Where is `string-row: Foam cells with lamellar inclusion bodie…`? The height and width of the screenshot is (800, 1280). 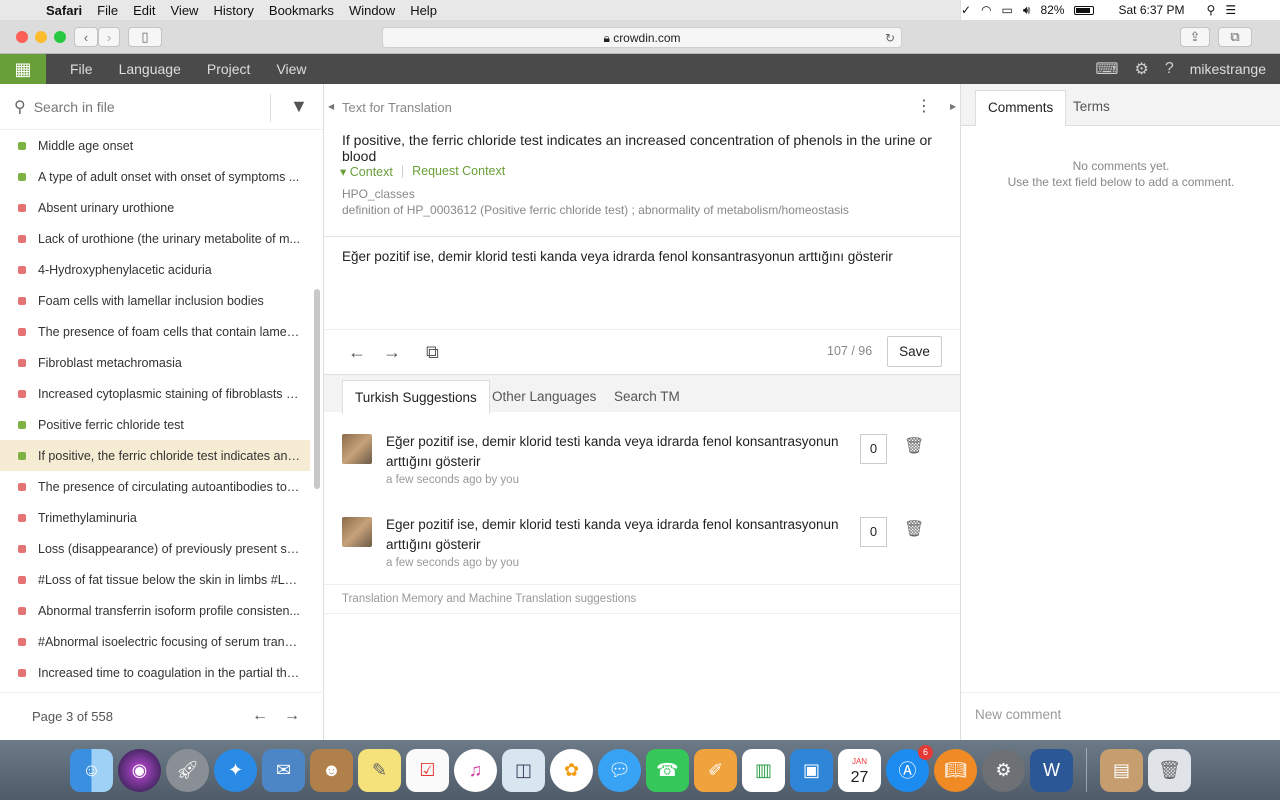 string-row: Foam cells with lamellar inclusion bodie… is located at coordinates (155, 300).